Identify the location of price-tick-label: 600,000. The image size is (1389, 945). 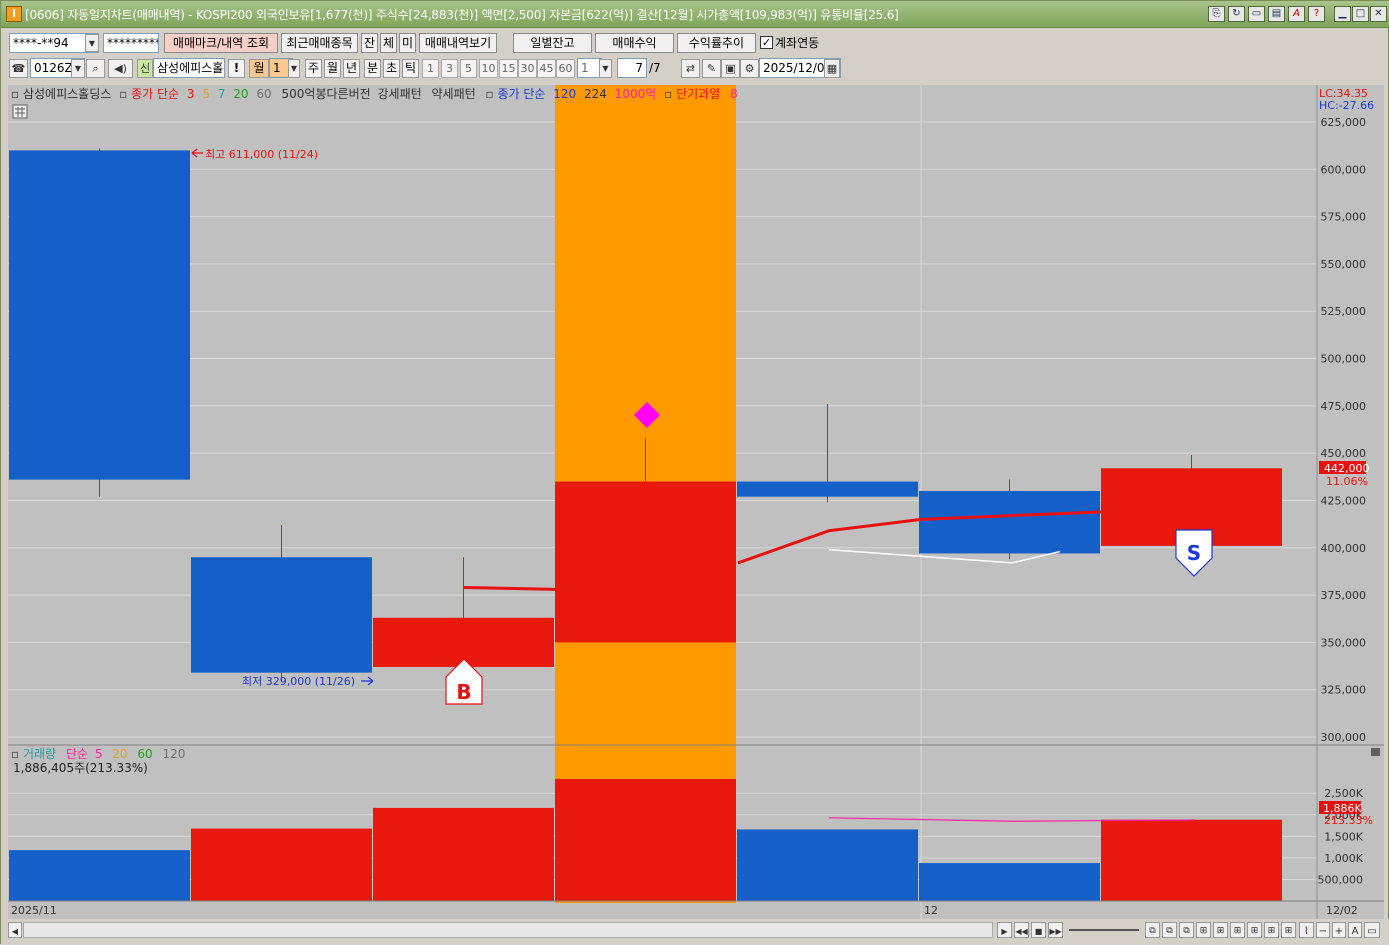
(1344, 169).